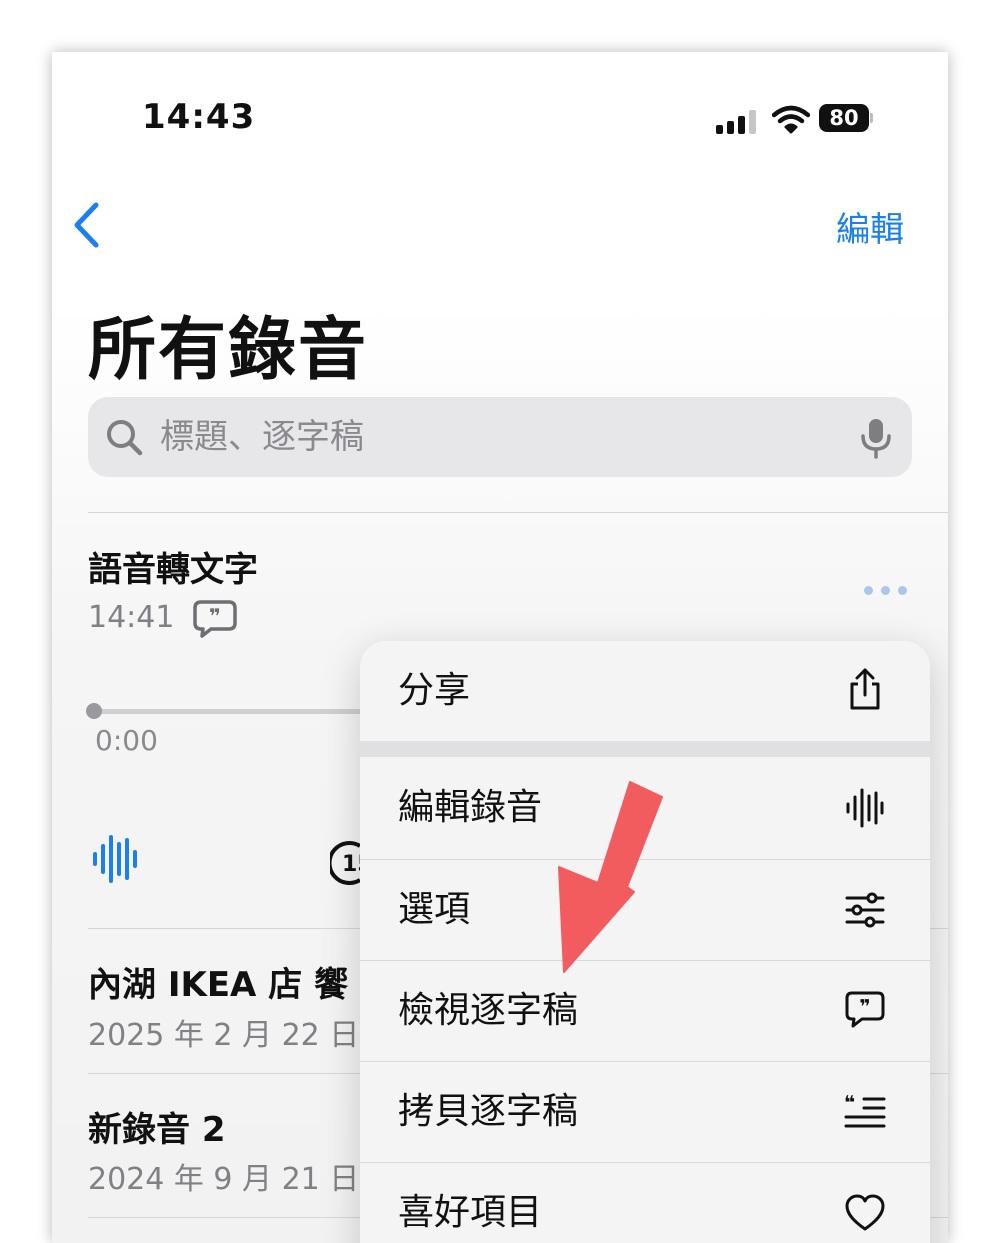 The height and width of the screenshot is (1243, 988). What do you see at coordinates (488, 1010) in the screenshot?
I see `menu-item-label: 檢視逐字稿` at bounding box center [488, 1010].